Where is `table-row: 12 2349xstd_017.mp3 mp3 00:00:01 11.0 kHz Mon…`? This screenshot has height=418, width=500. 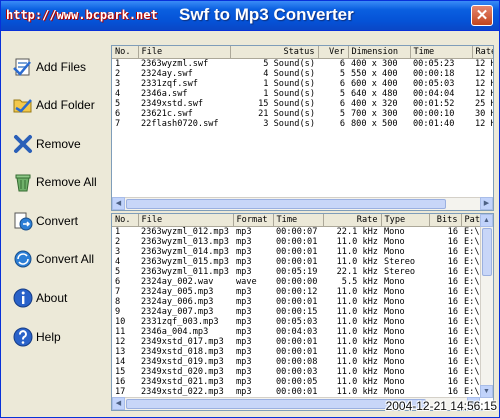
table-row: 12 2349xstd_017.mp3 mp3 00:00:01 11.0 kHz Mon… is located at coordinates (302, 341).